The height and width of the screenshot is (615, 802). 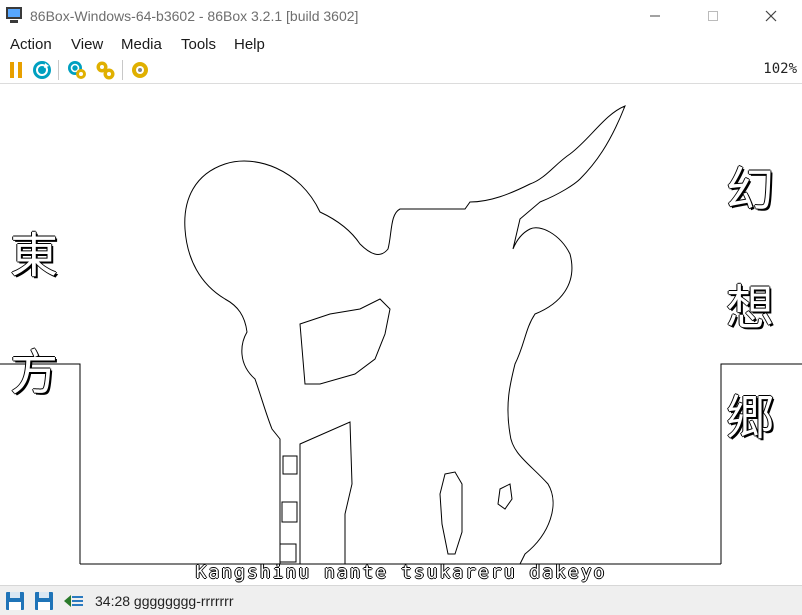 I want to click on floppy-b-icon, so click(x=44, y=601).